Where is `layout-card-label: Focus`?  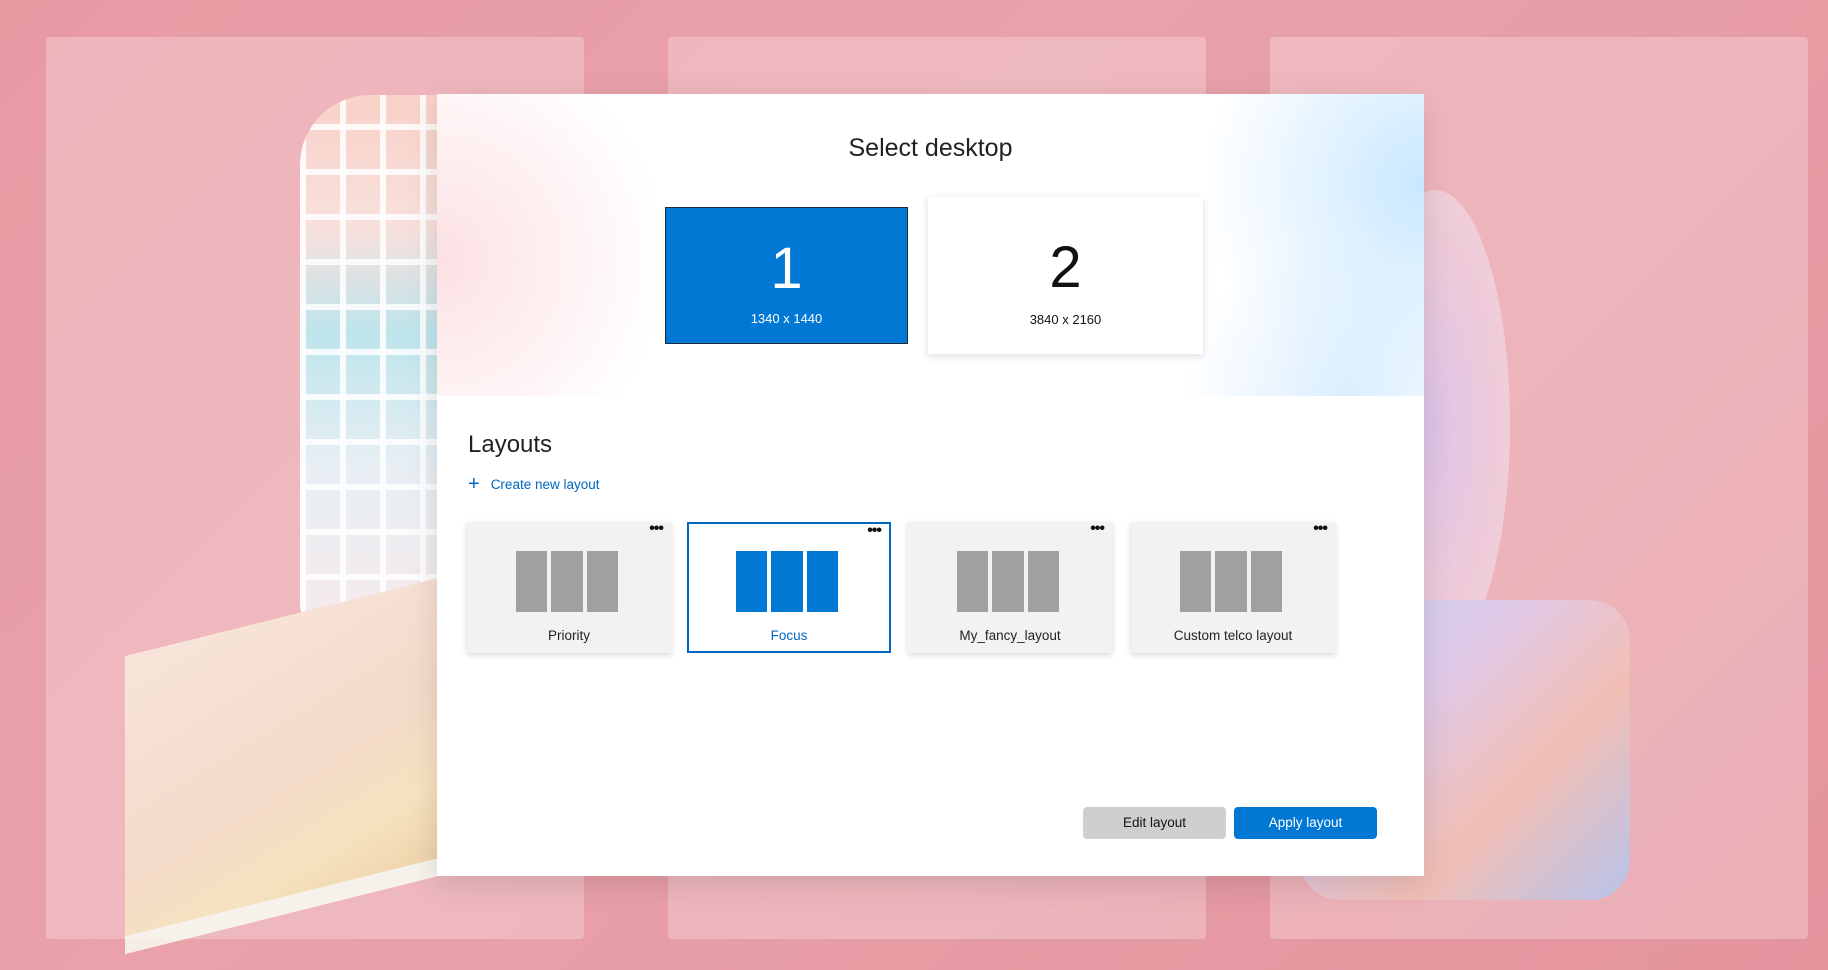 layout-card-label: Focus is located at coordinates (789, 635).